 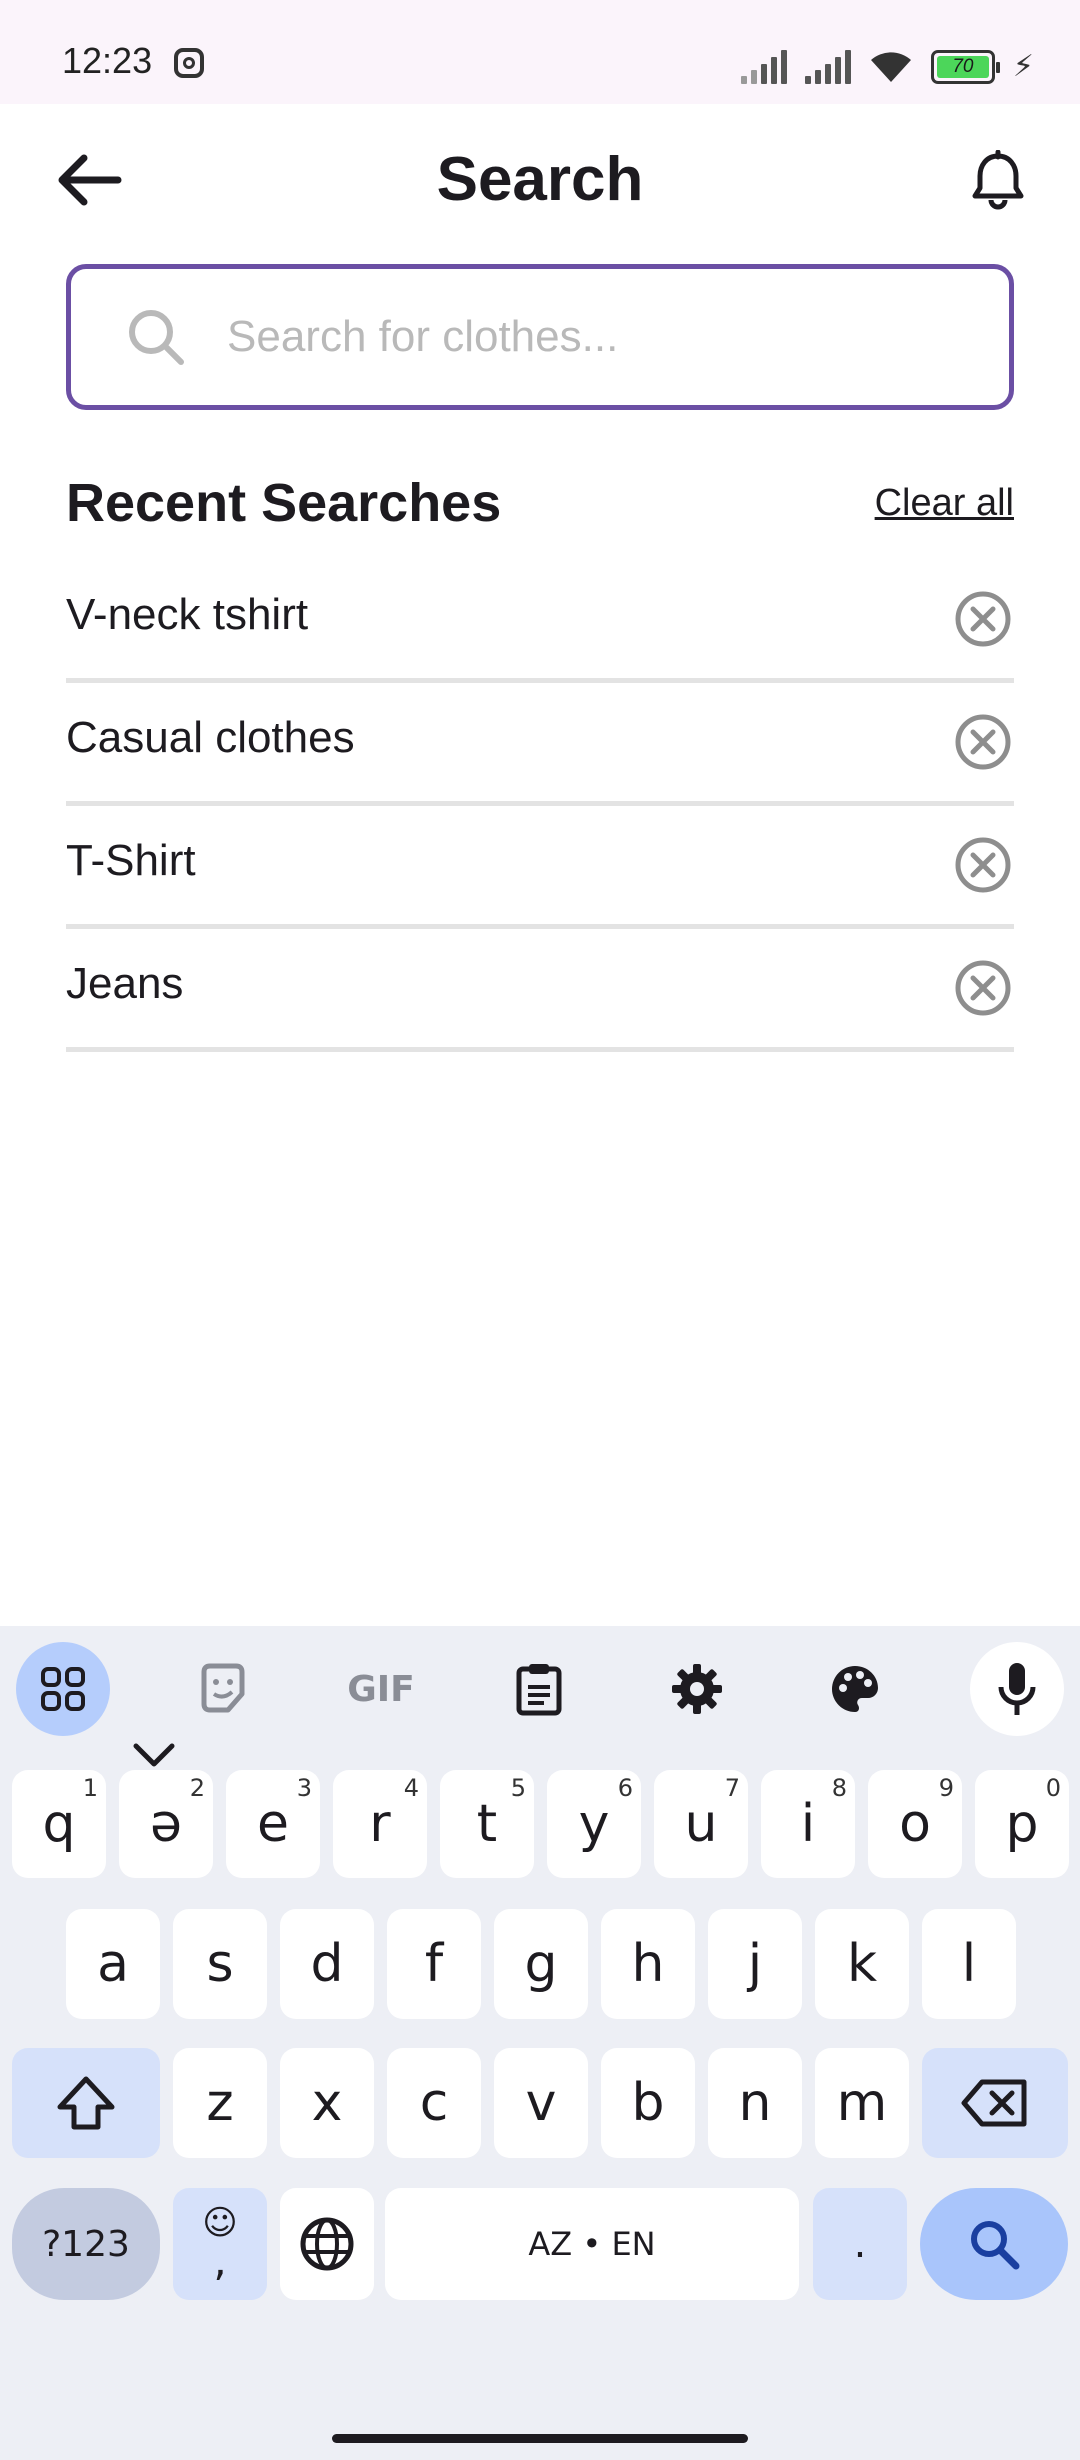 I want to click on cellular-signal-2-icon, so click(x=827, y=67).